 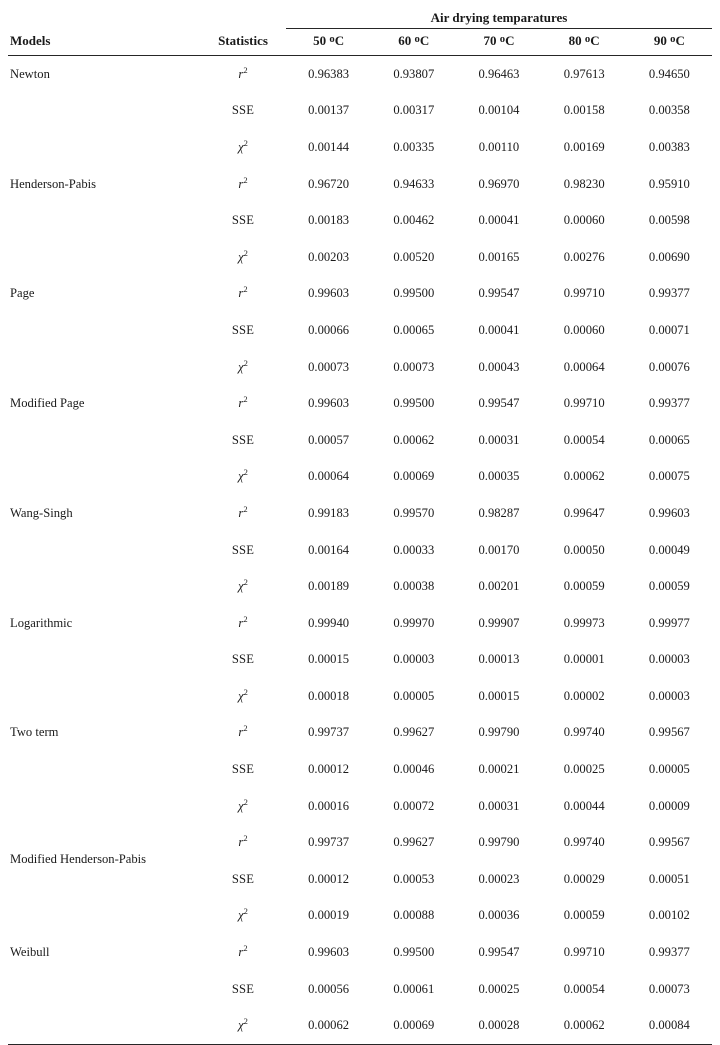 What do you see at coordinates (104, 74) in the screenshot?
I see `model-name-cell: Newton` at bounding box center [104, 74].